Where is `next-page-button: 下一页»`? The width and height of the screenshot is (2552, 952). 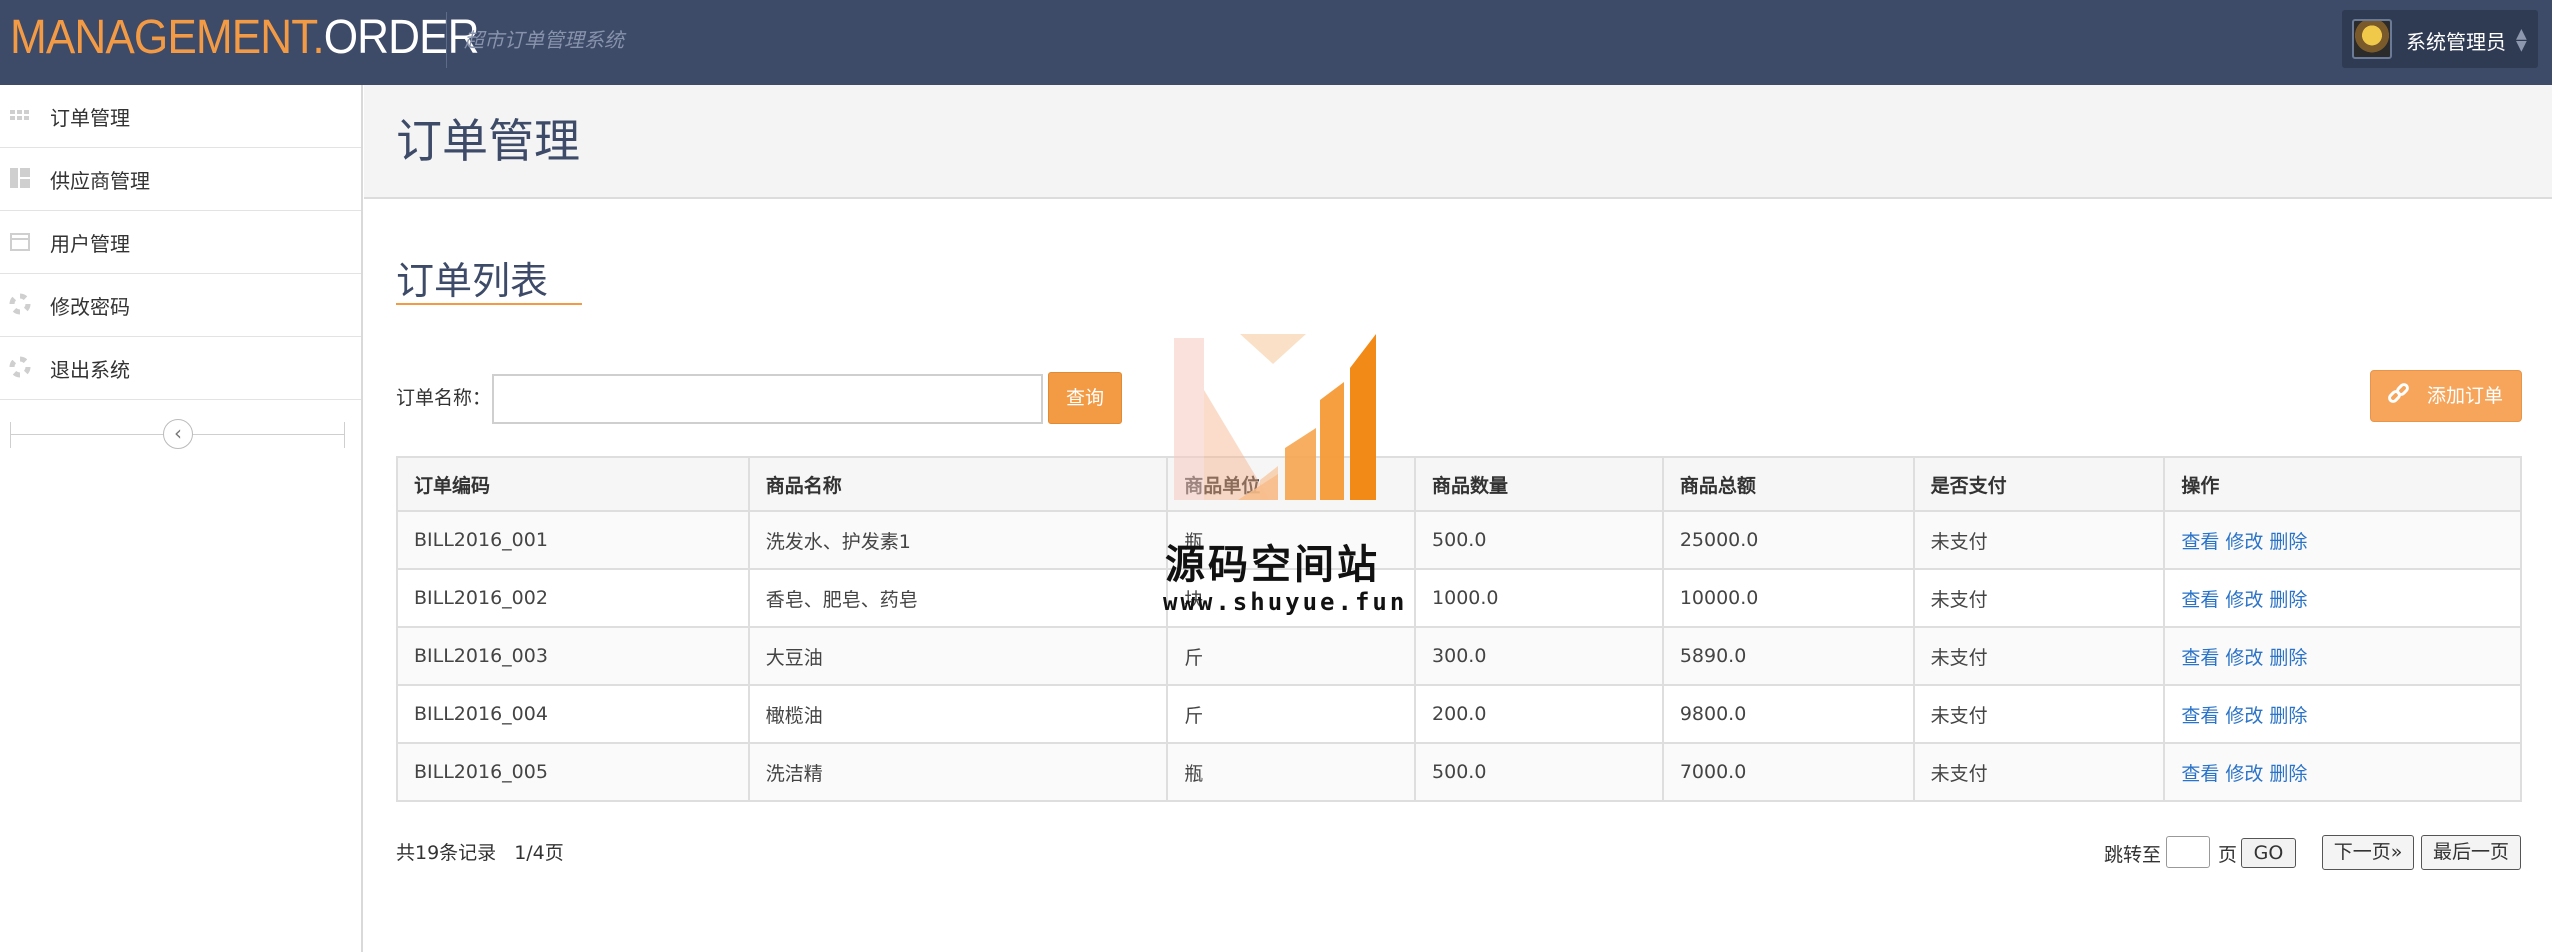 next-page-button: 下一页» is located at coordinates (2368, 852).